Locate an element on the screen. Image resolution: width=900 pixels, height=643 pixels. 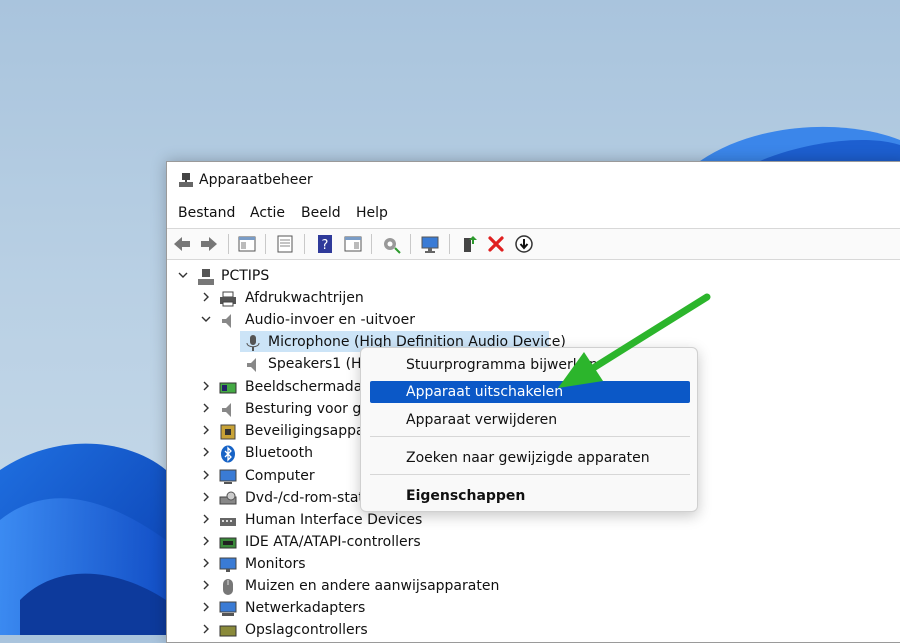
tree-item-label: Netwerkadapters is located at coordinates (305, 608).